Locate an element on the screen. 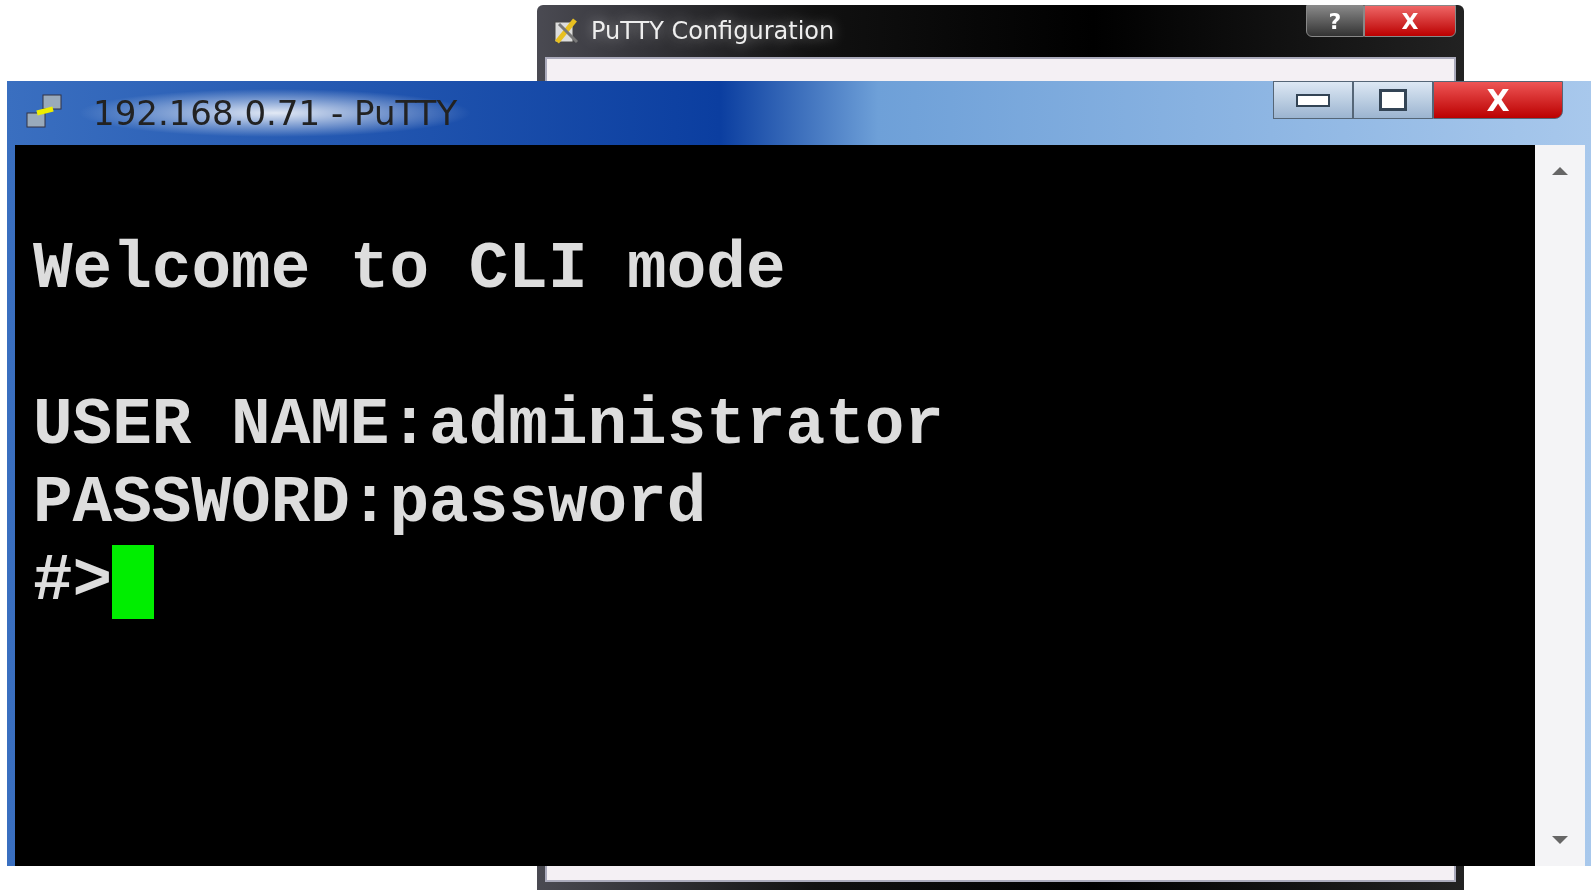  window-title: PuTTY Configuration is located at coordinates (713, 31).